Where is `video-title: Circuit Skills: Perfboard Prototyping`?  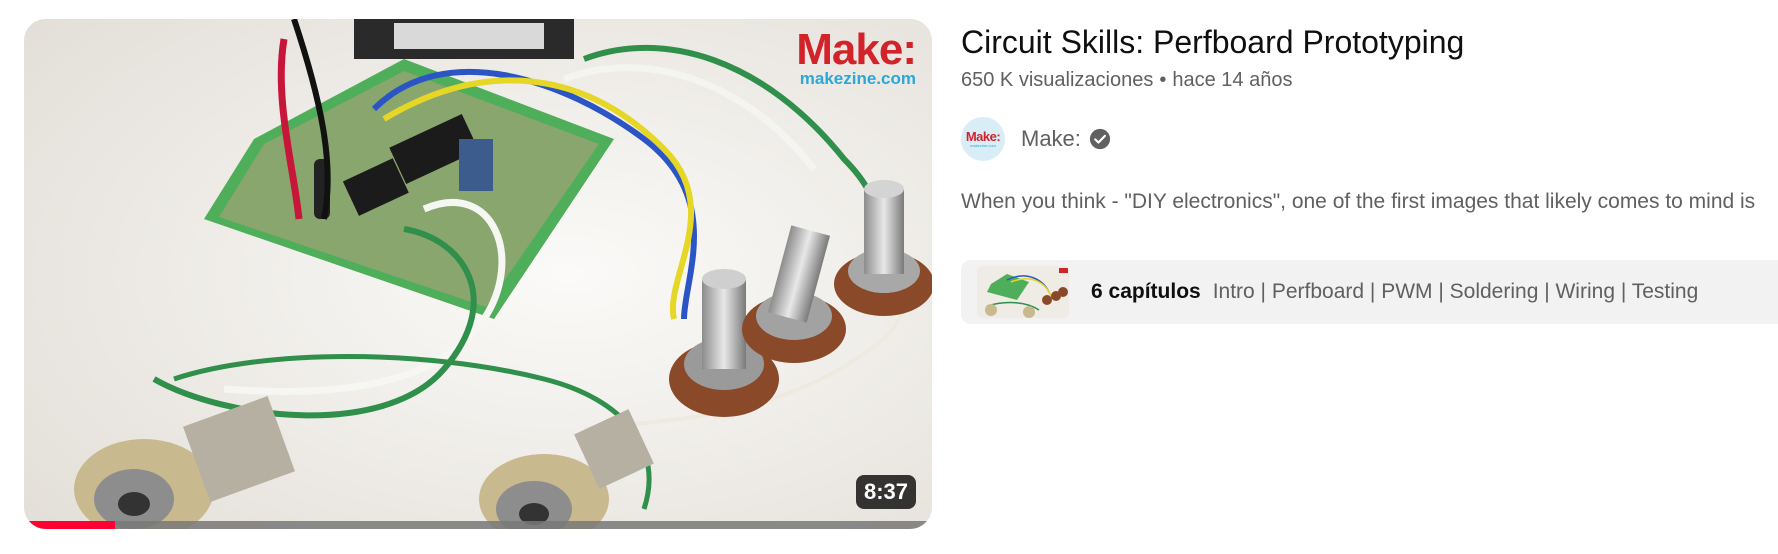 video-title: Circuit Skills: Perfboard Prototyping is located at coordinates (1369, 42).